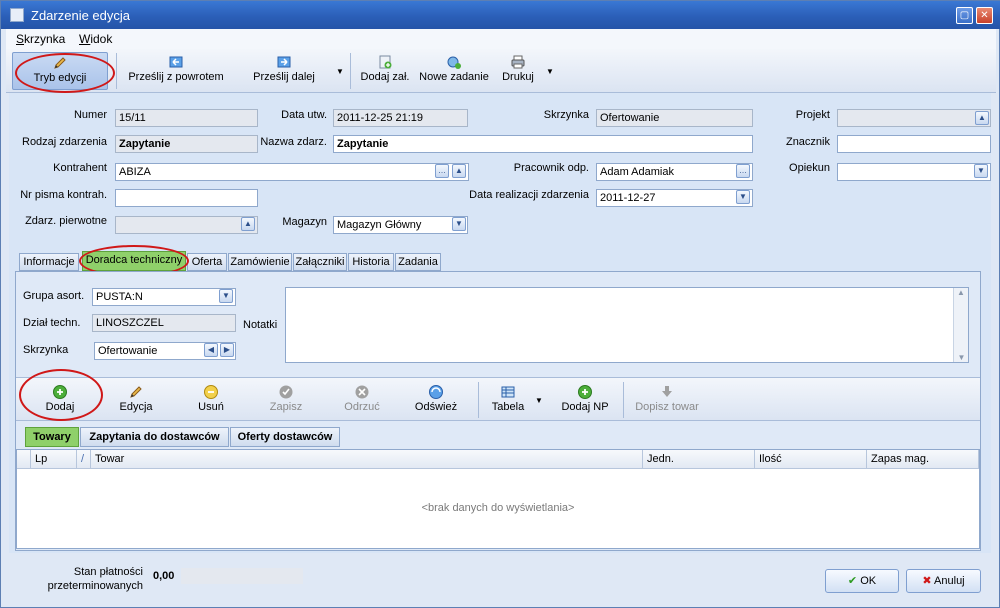  I want to click on ok-button: ✔ OK, so click(862, 581).